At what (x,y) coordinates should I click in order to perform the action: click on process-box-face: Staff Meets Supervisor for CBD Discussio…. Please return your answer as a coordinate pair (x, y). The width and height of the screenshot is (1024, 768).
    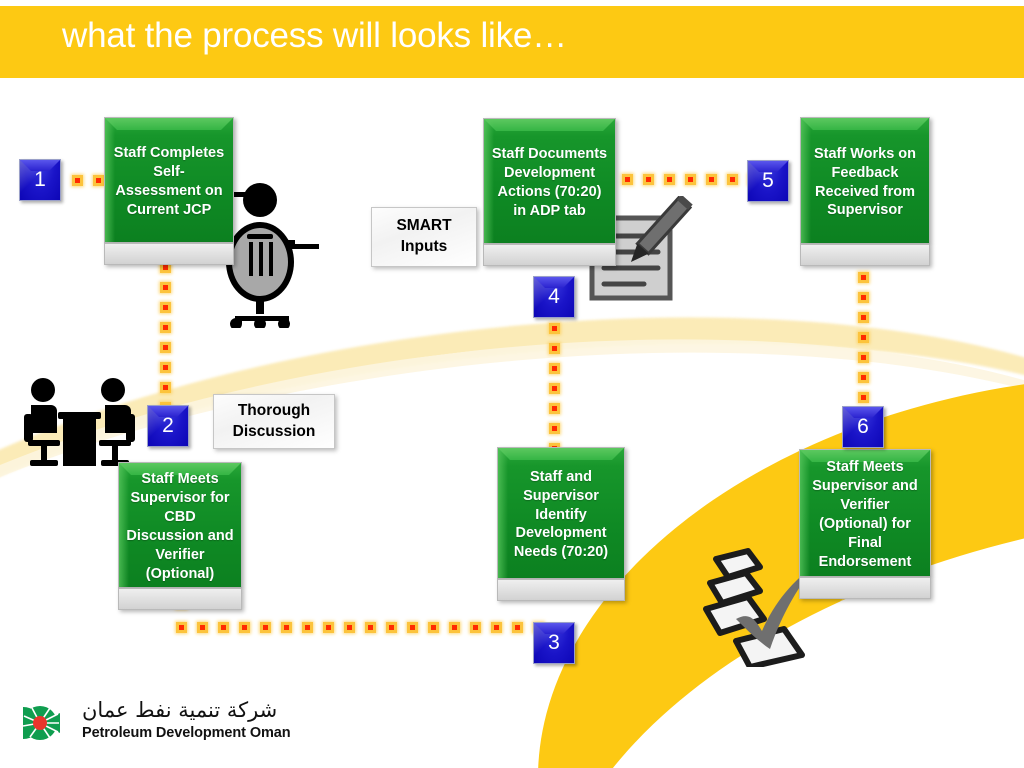
    Looking at the image, I should click on (180, 525).